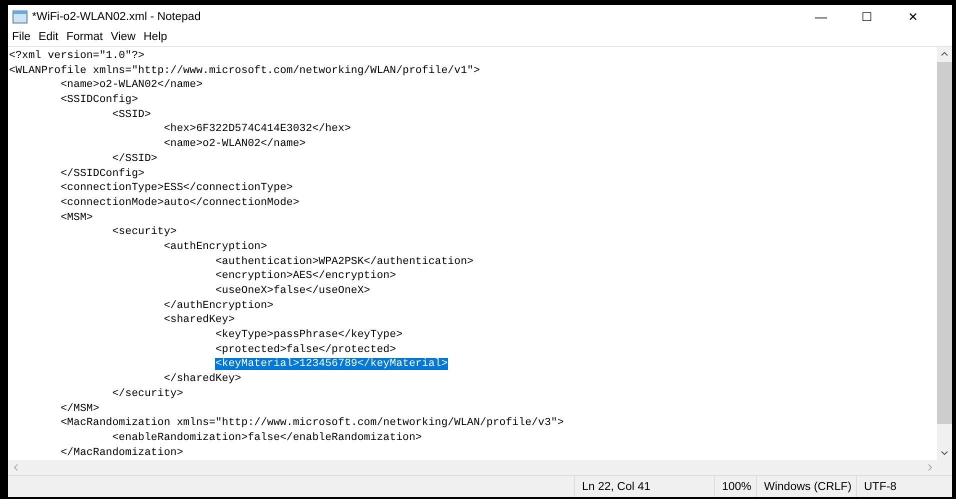 The width and height of the screenshot is (956, 499). What do you see at coordinates (131, 114) in the screenshot?
I see `code-line: <SSID>` at bounding box center [131, 114].